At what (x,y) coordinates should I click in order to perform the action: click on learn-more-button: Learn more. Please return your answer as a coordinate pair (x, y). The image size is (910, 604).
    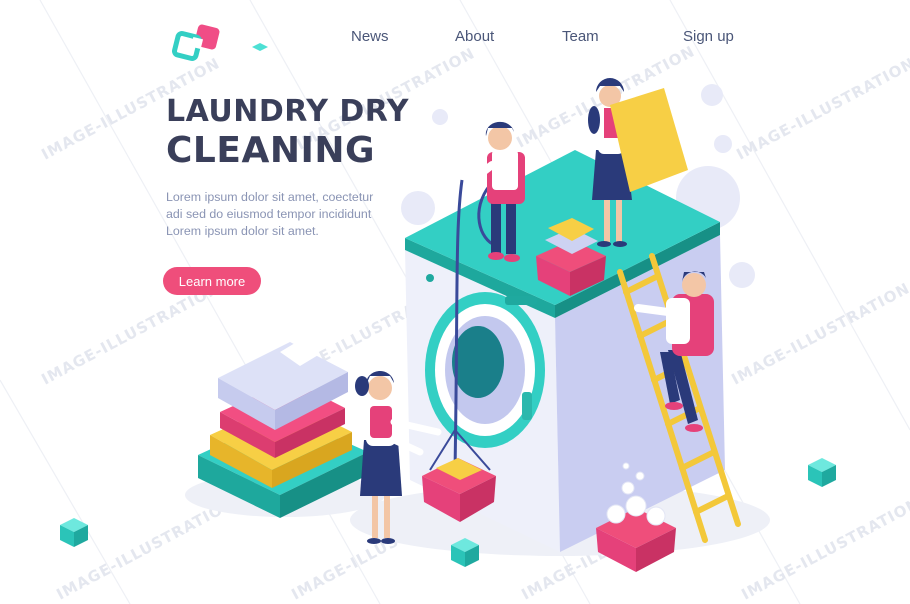
    Looking at the image, I should click on (212, 281).